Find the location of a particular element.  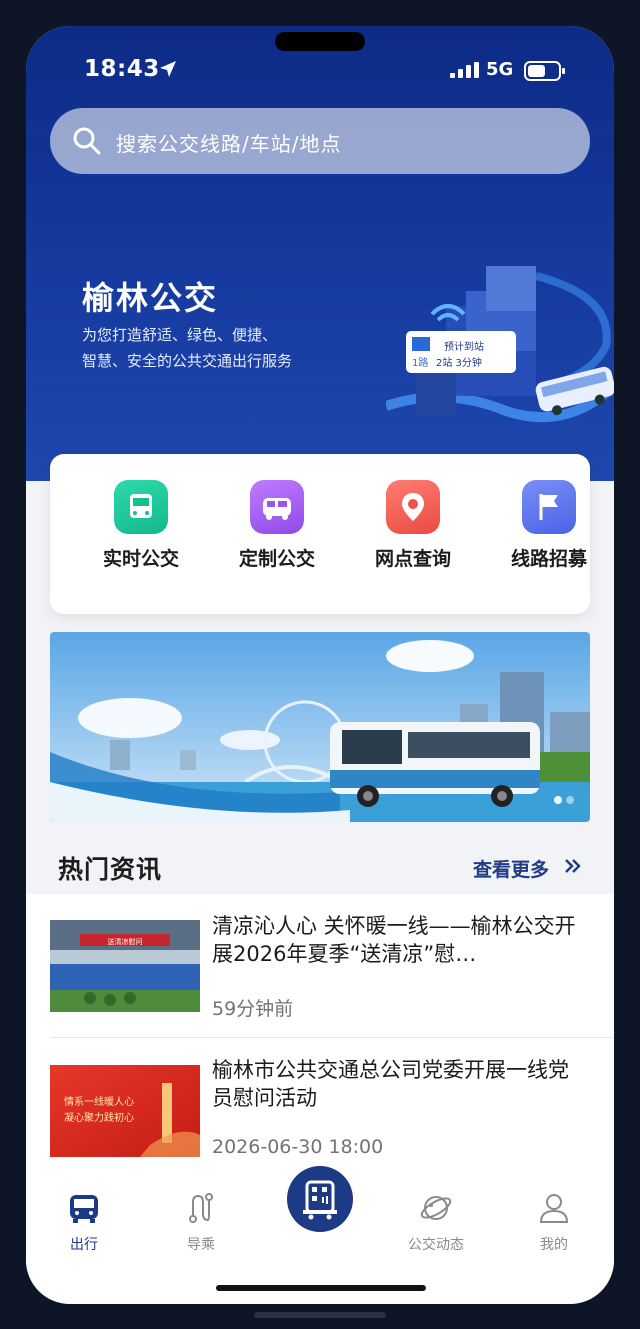

view-more-link: 查看更多 is located at coordinates (511, 868).